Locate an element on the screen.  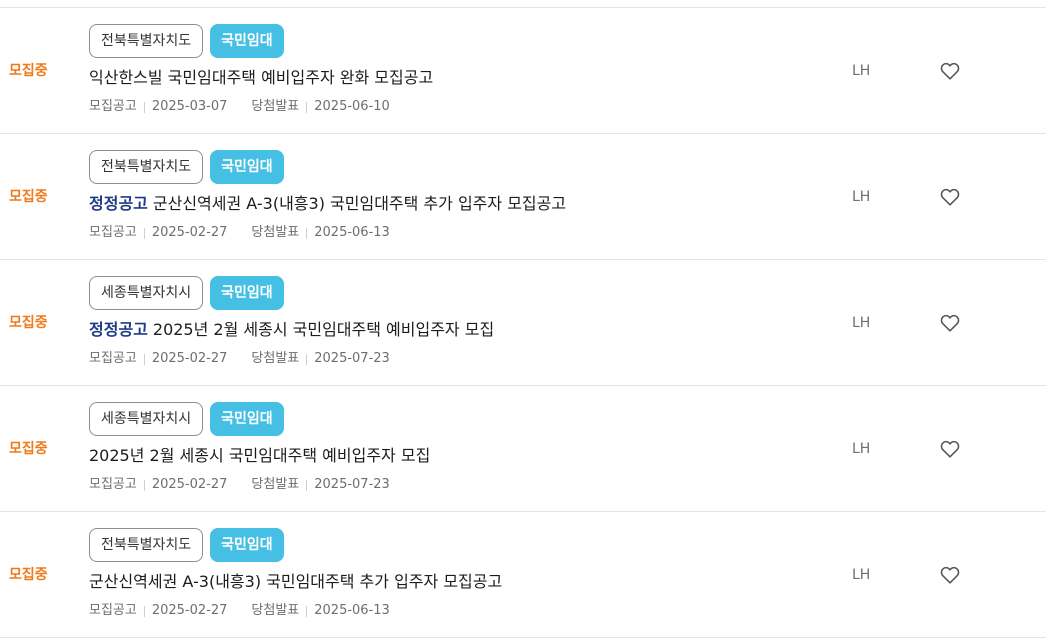
listing-title: 정정공고 군산신역세권 A-3(내흥3) 국민임대주택 추가 입주자 모집공고 is located at coordinates (327, 204).